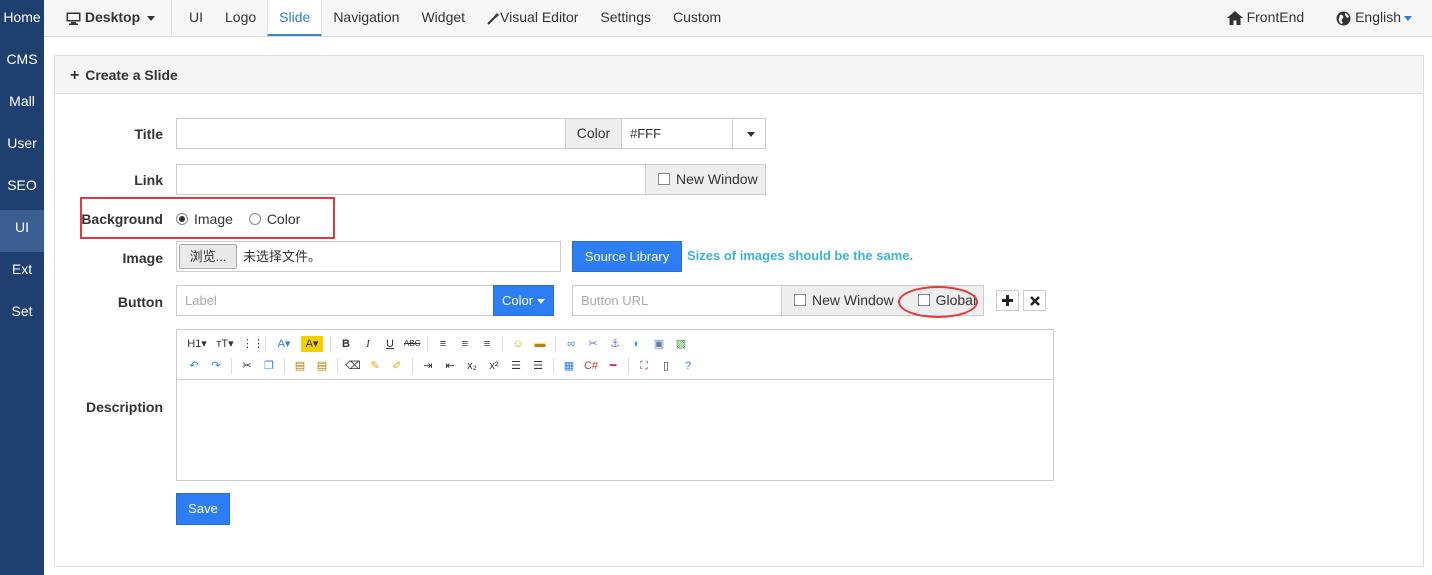  I want to click on paste-text-icon: ▤, so click(322, 366).